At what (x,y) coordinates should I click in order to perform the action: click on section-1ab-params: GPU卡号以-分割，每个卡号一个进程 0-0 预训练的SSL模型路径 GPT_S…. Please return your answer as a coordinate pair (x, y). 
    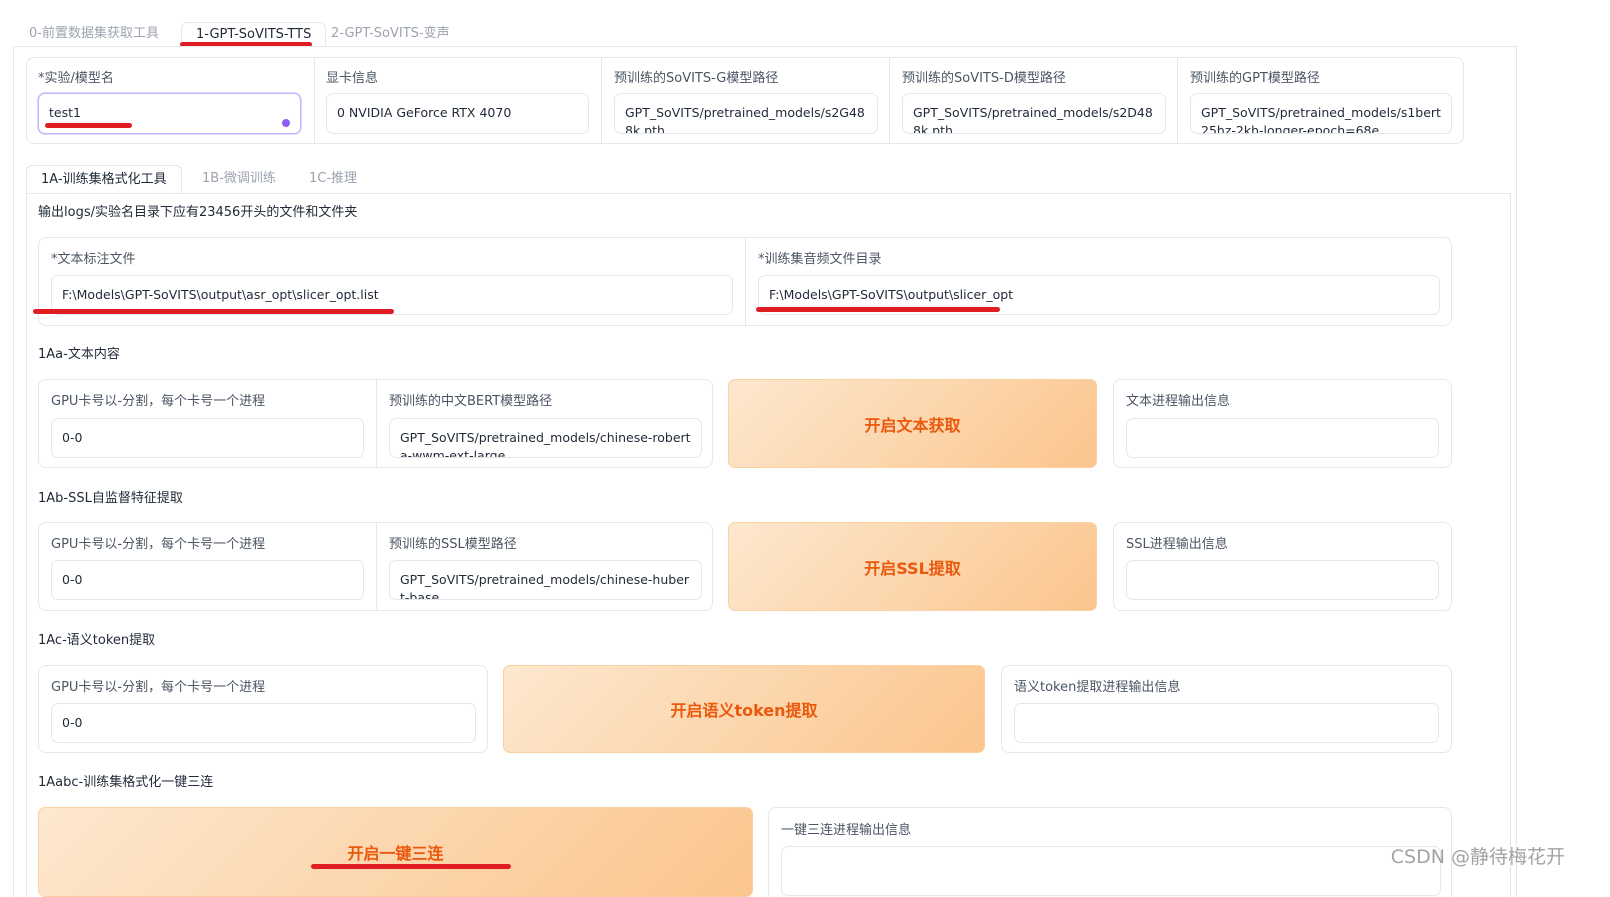
    Looking at the image, I should click on (375, 566).